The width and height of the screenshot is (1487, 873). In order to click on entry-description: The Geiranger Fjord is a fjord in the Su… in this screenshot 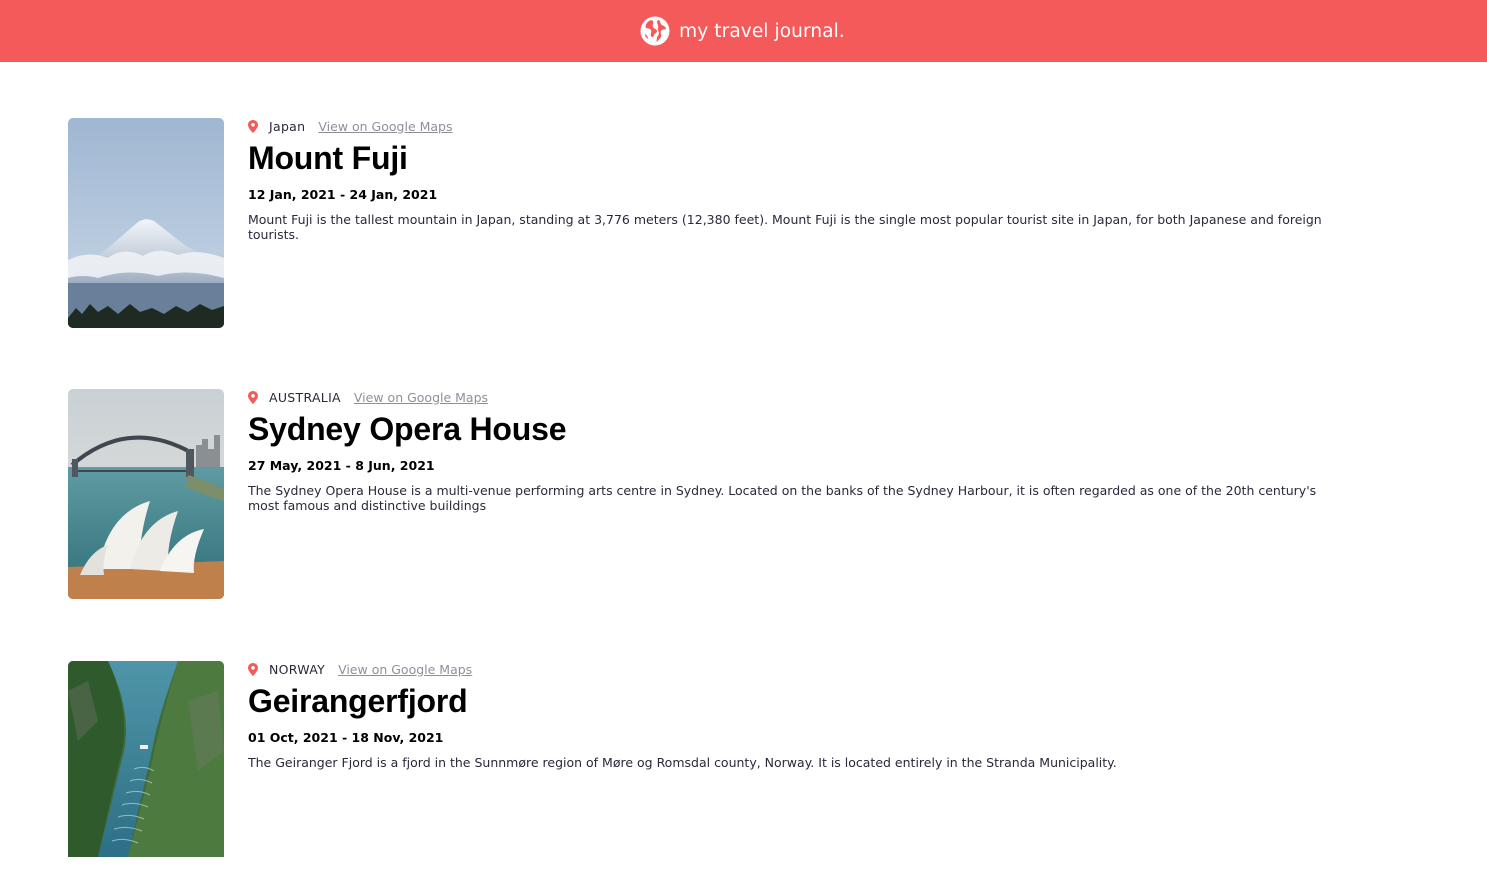, I will do `click(682, 762)`.